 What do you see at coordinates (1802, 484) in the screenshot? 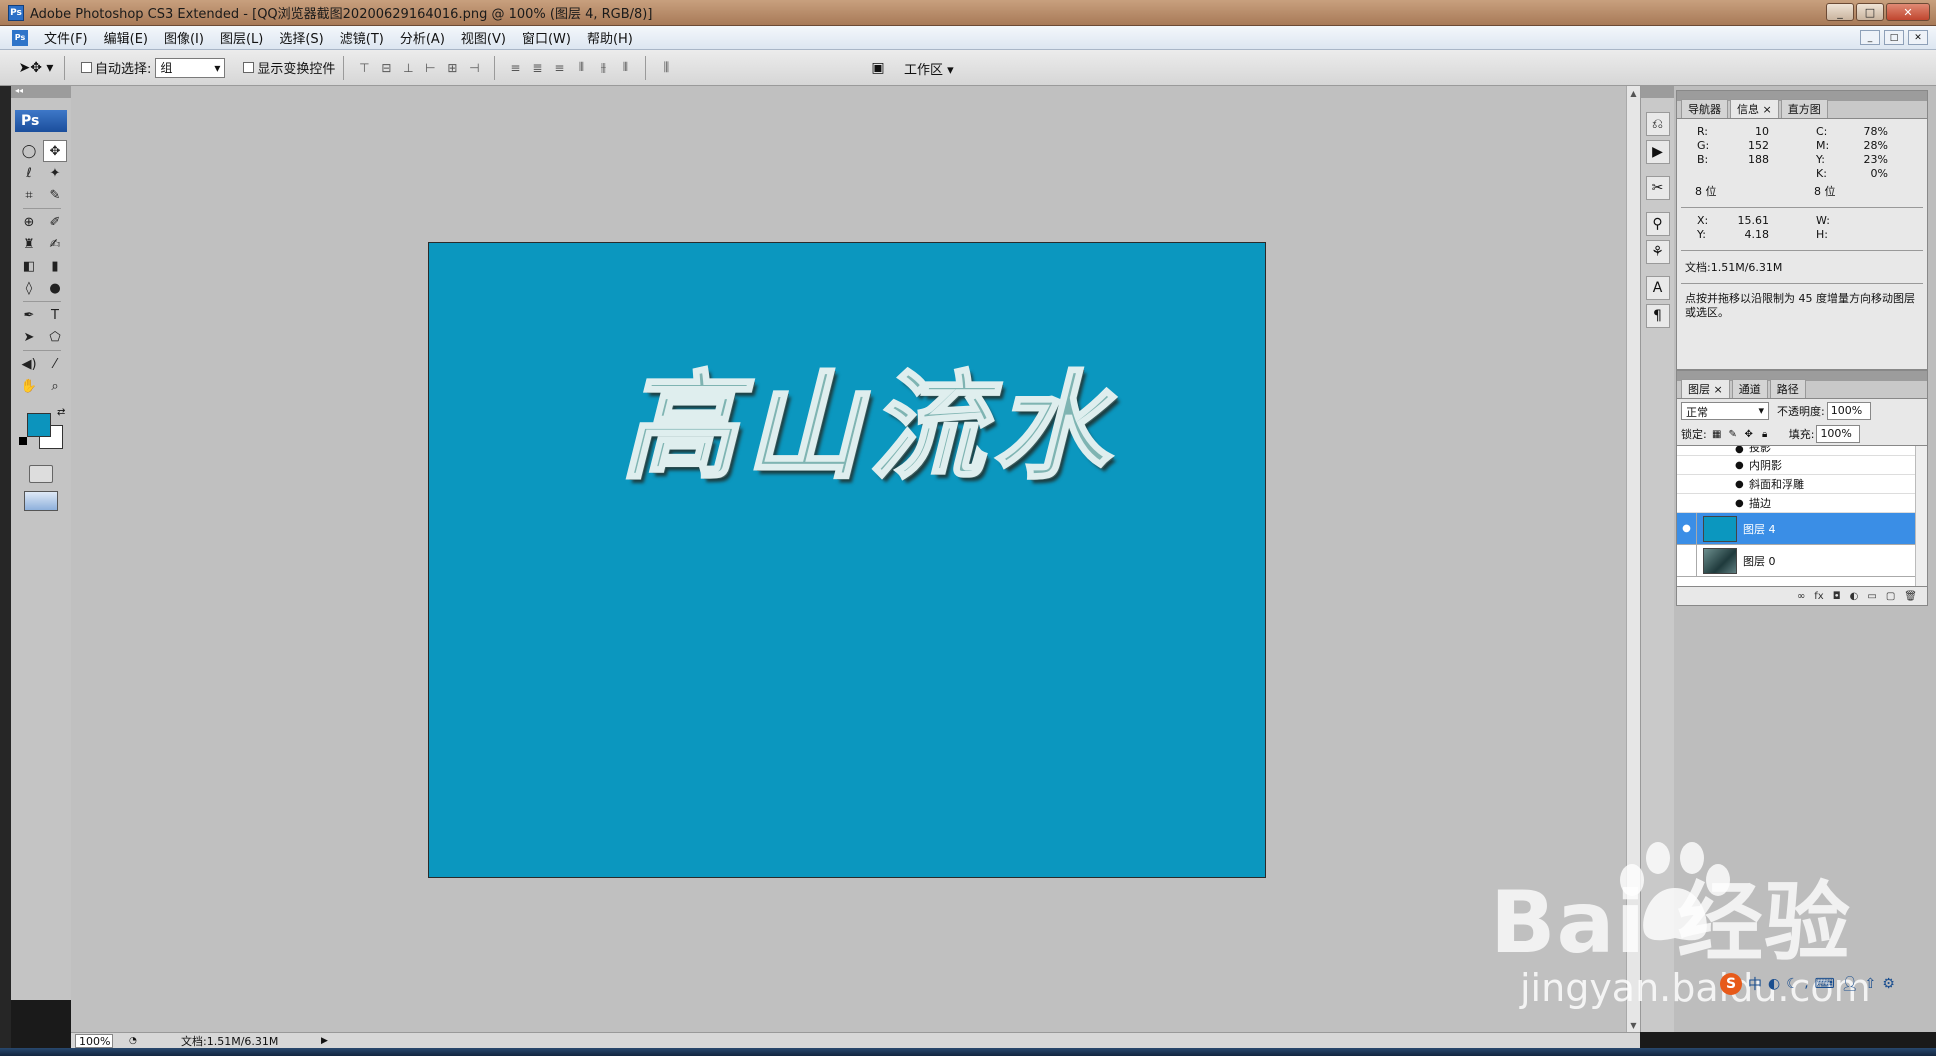
I see `effect-row: ● 斜面和浮雕` at bounding box center [1802, 484].